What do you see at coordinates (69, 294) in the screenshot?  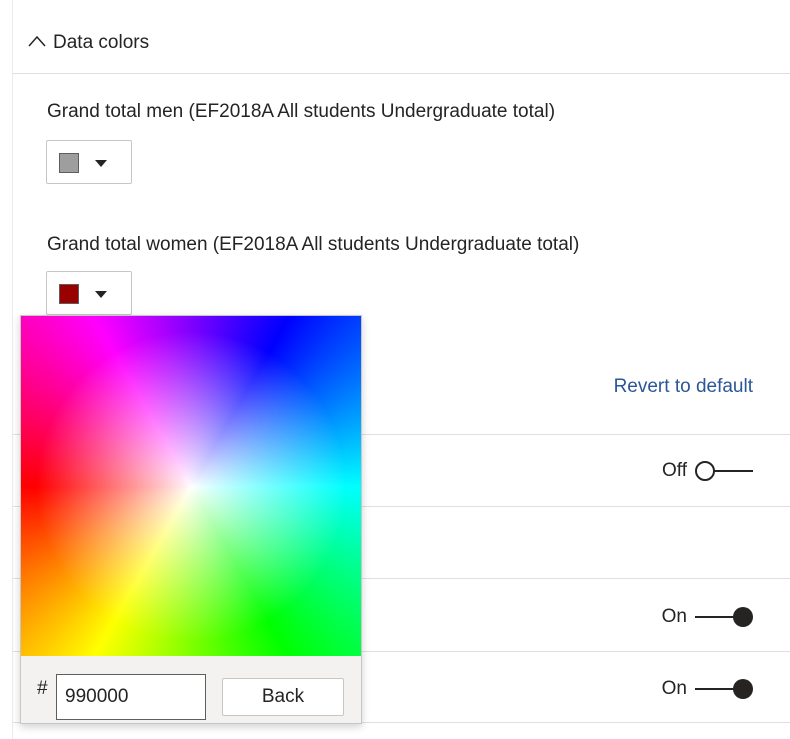 I see `color-swatch-women` at bounding box center [69, 294].